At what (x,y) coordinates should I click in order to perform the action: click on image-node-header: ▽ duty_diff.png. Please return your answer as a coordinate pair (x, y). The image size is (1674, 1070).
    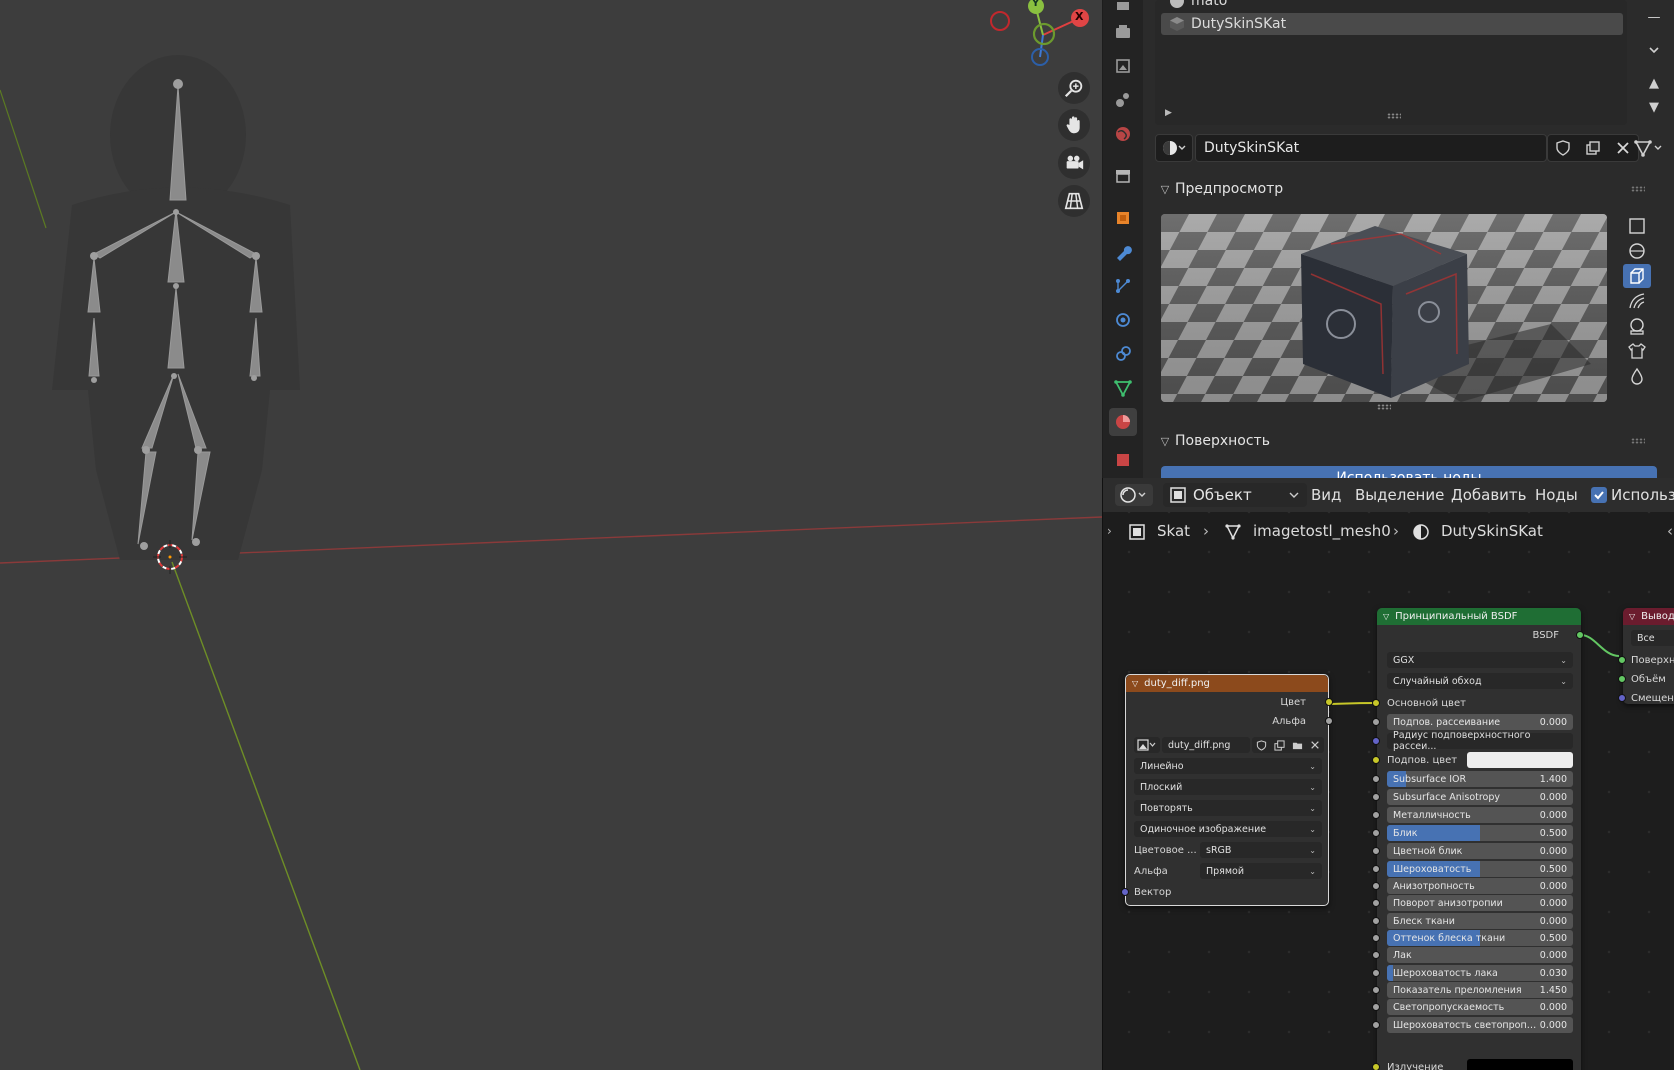
    Looking at the image, I should click on (1227, 683).